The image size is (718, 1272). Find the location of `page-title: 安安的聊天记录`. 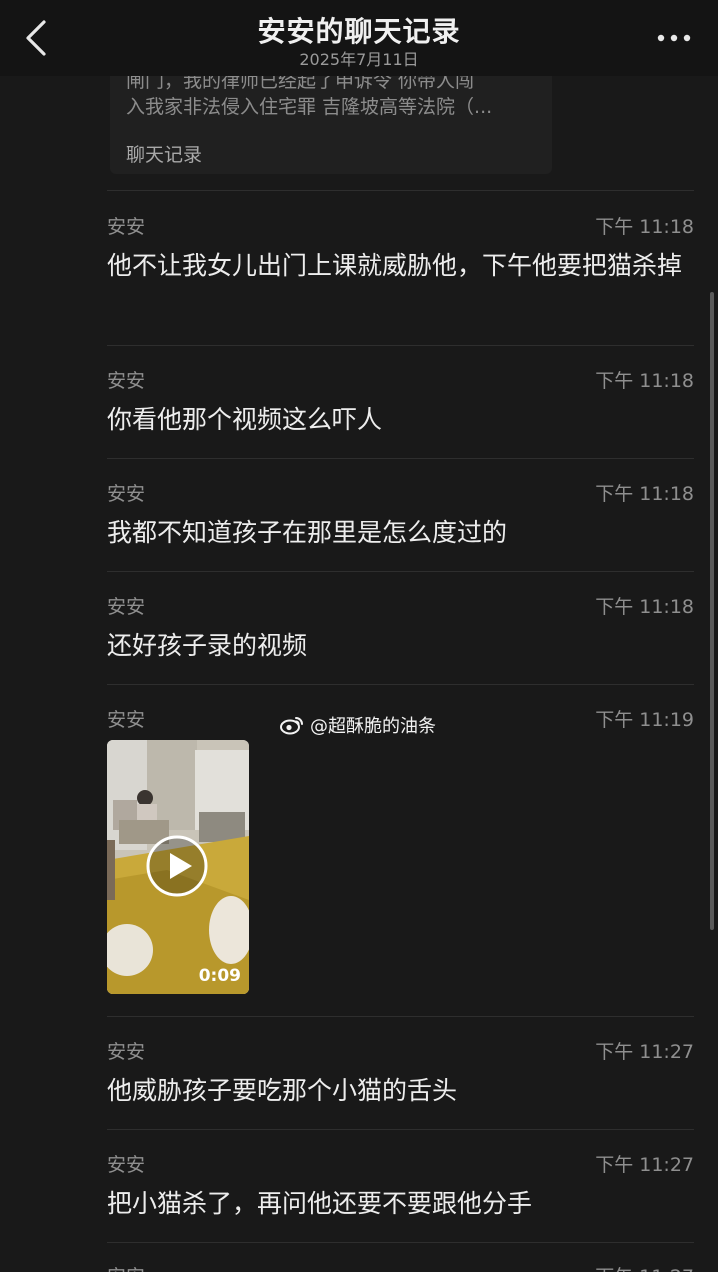

page-title: 安安的聊天记录 is located at coordinates (359, 31).